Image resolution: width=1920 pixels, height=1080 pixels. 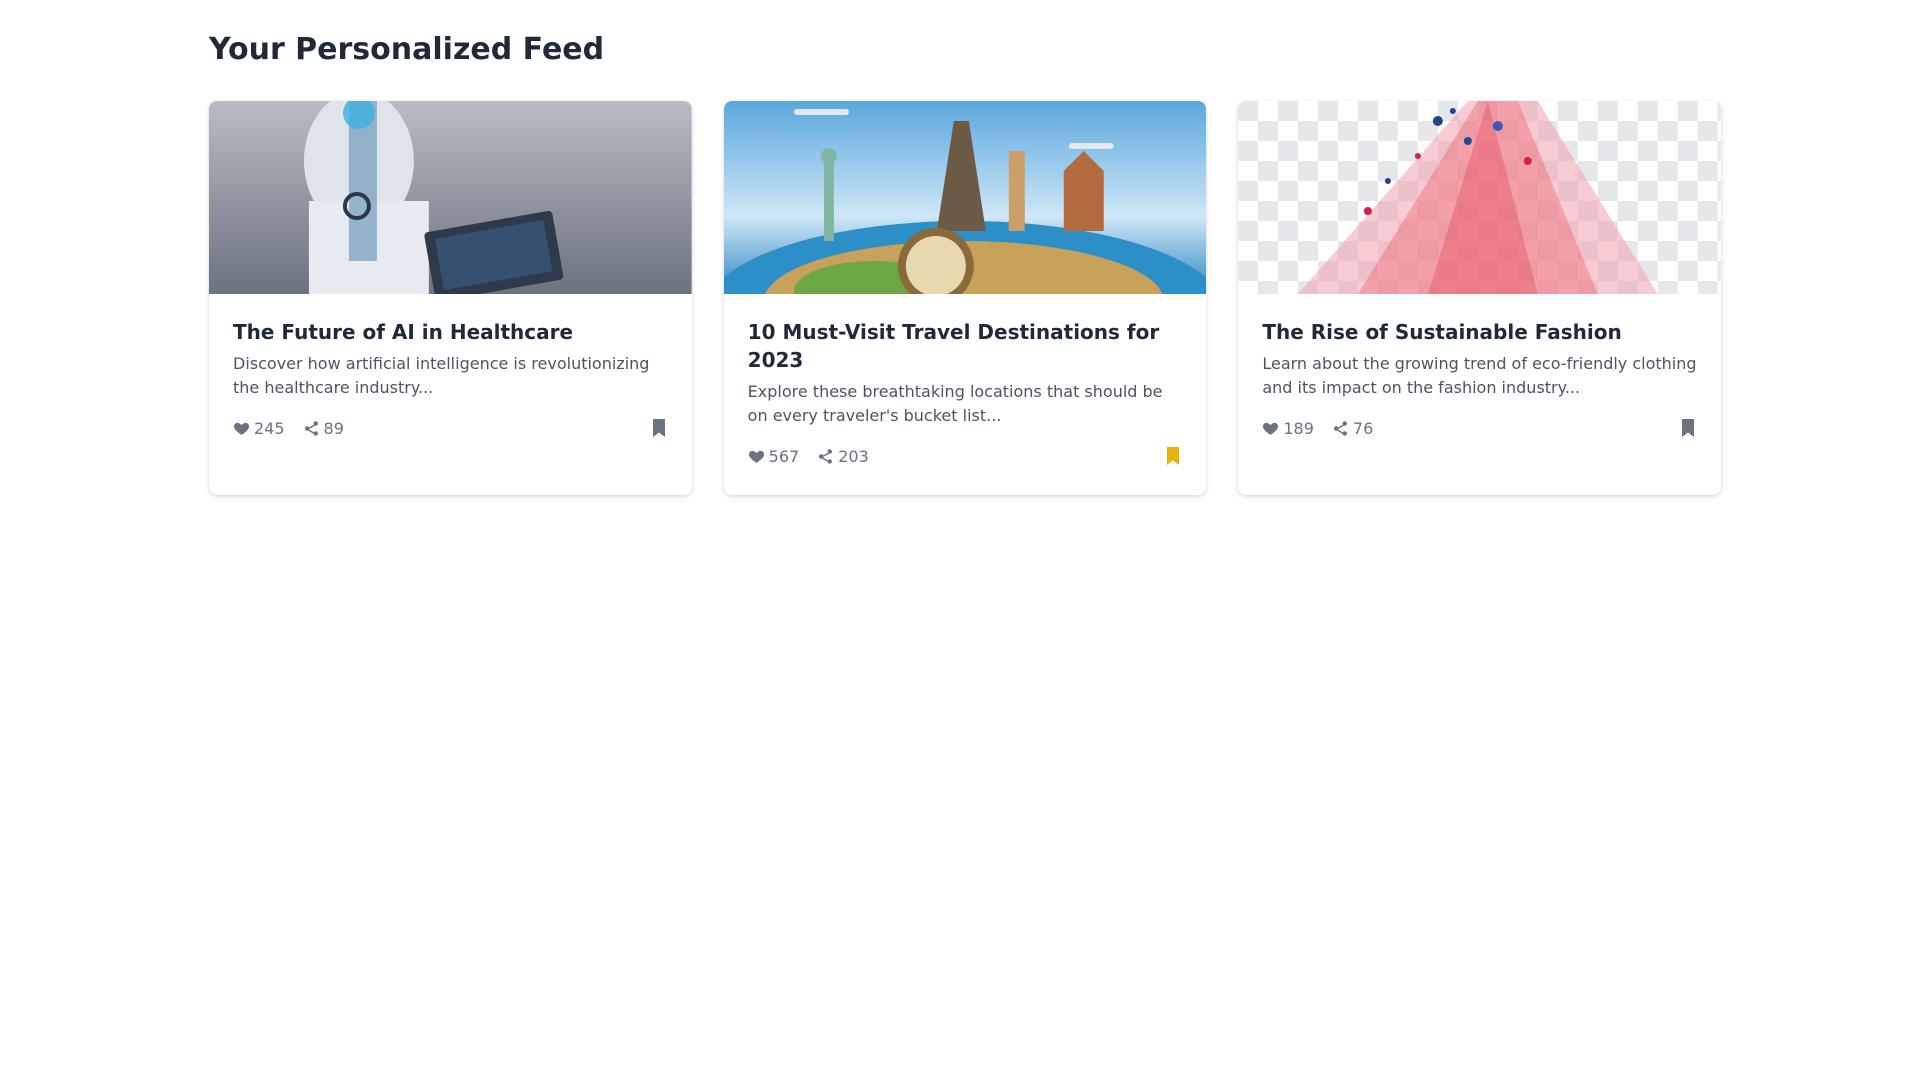 I want to click on share-count: 203, so click(x=853, y=456).